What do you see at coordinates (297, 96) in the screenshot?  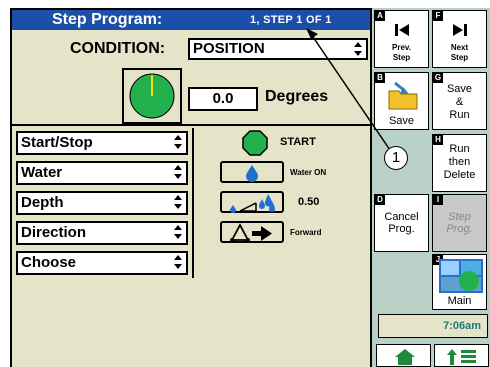 I see `degrees-label: Degrees` at bounding box center [297, 96].